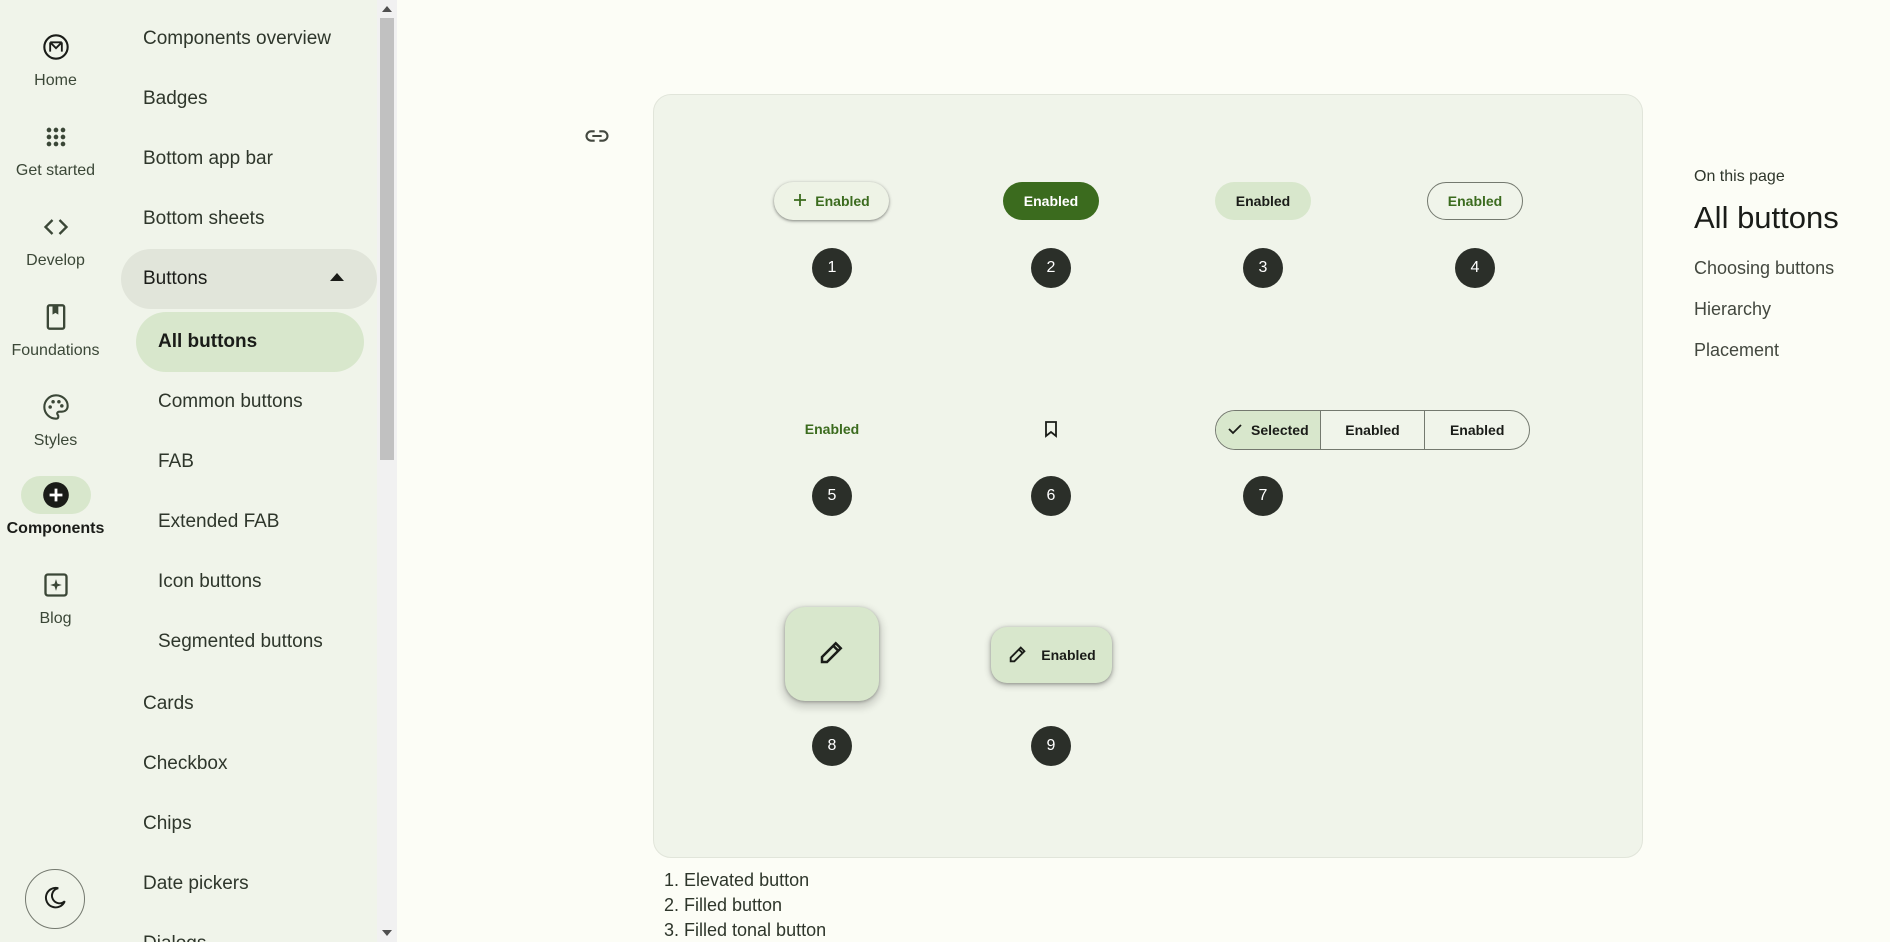 The height and width of the screenshot is (942, 1890). What do you see at coordinates (208, 341) in the screenshot?
I see `nav-item-label: All buttons` at bounding box center [208, 341].